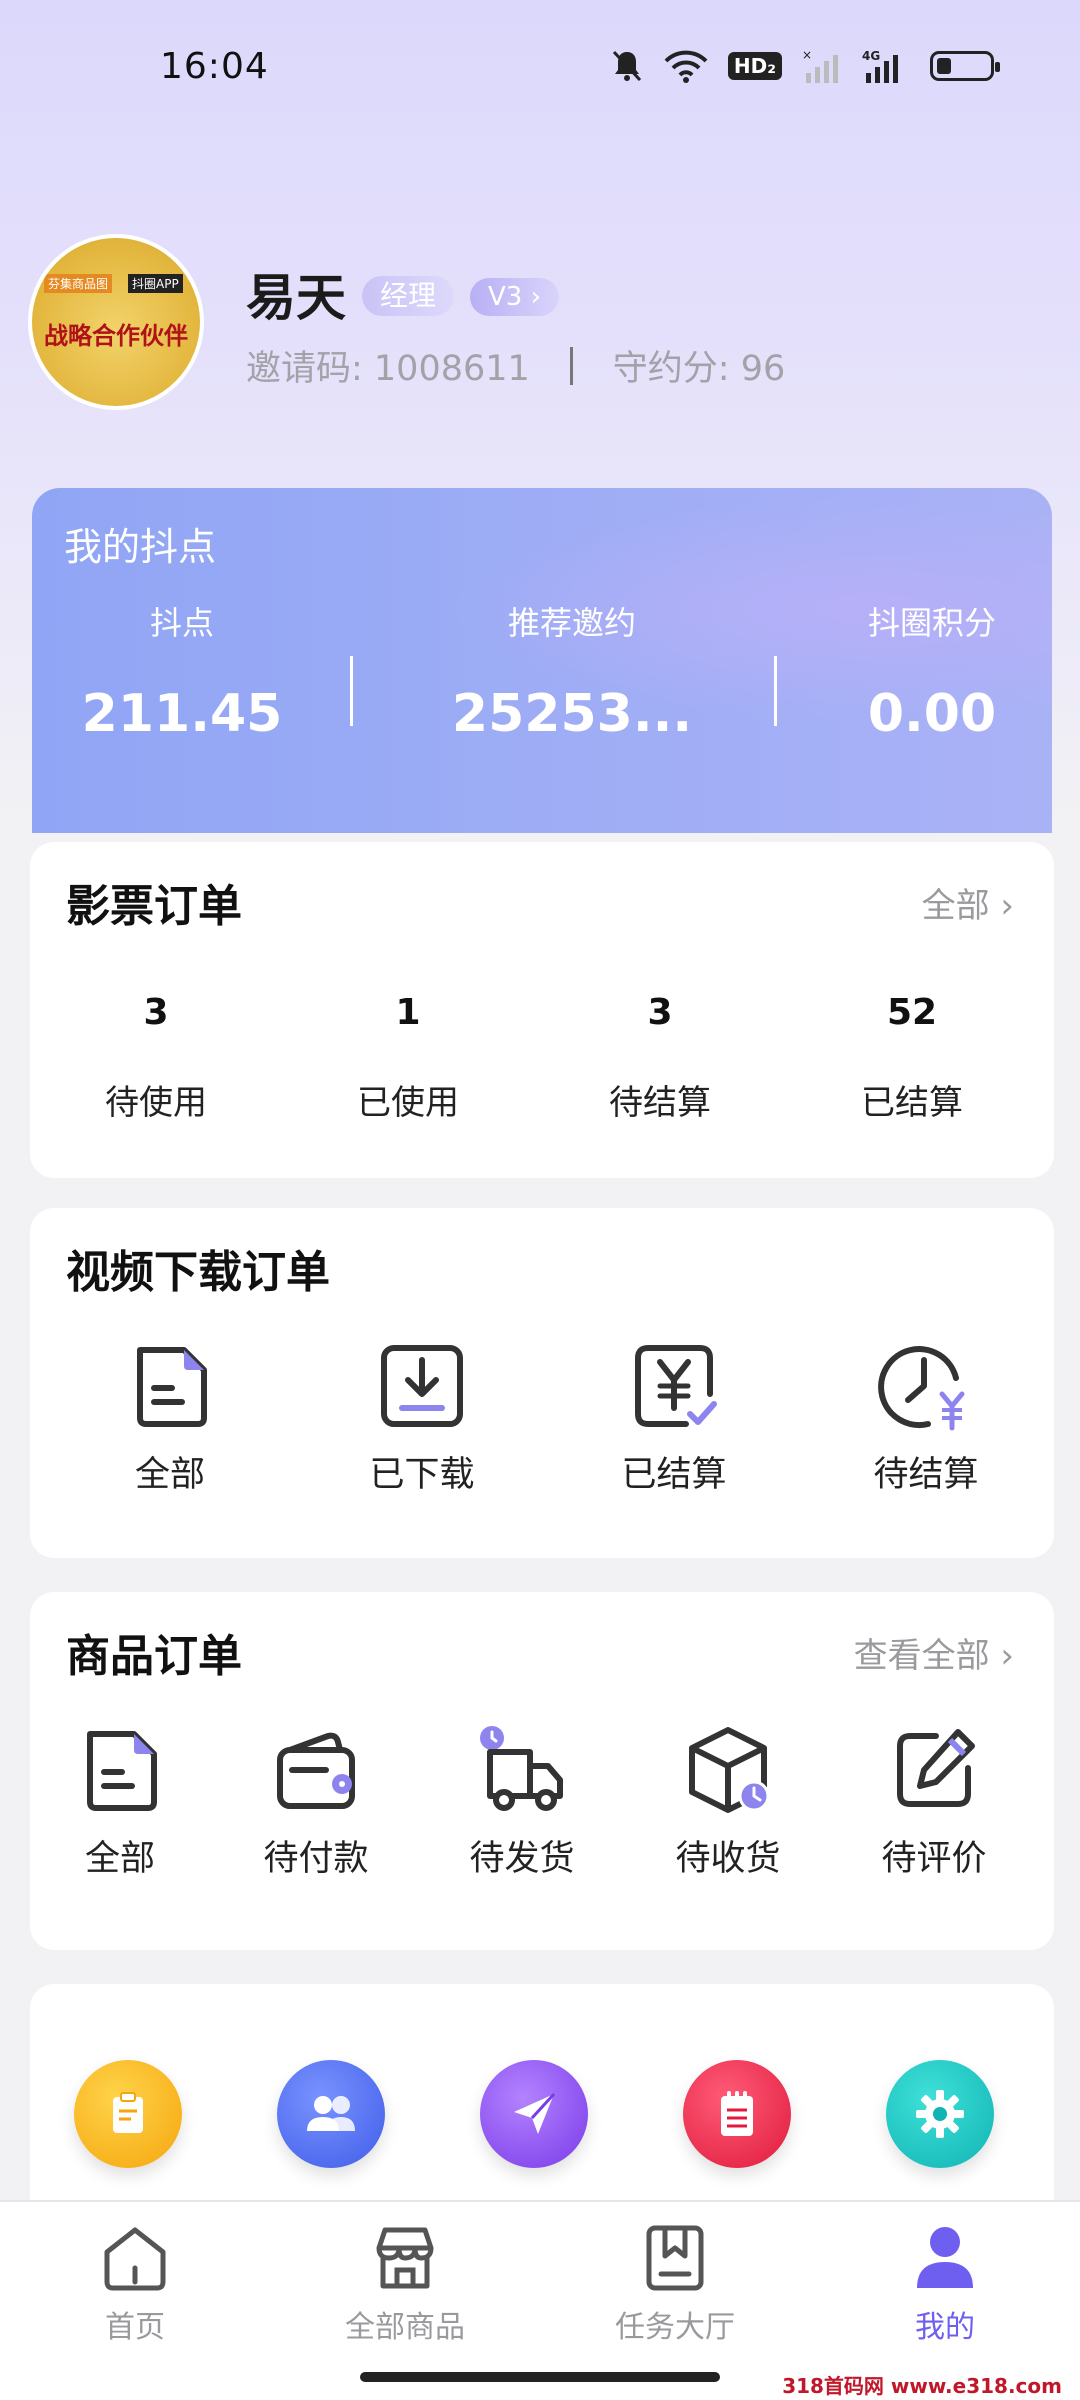 The height and width of the screenshot is (2400, 1080). Describe the element at coordinates (135, 2259) in the screenshot. I see `home-icon` at that location.